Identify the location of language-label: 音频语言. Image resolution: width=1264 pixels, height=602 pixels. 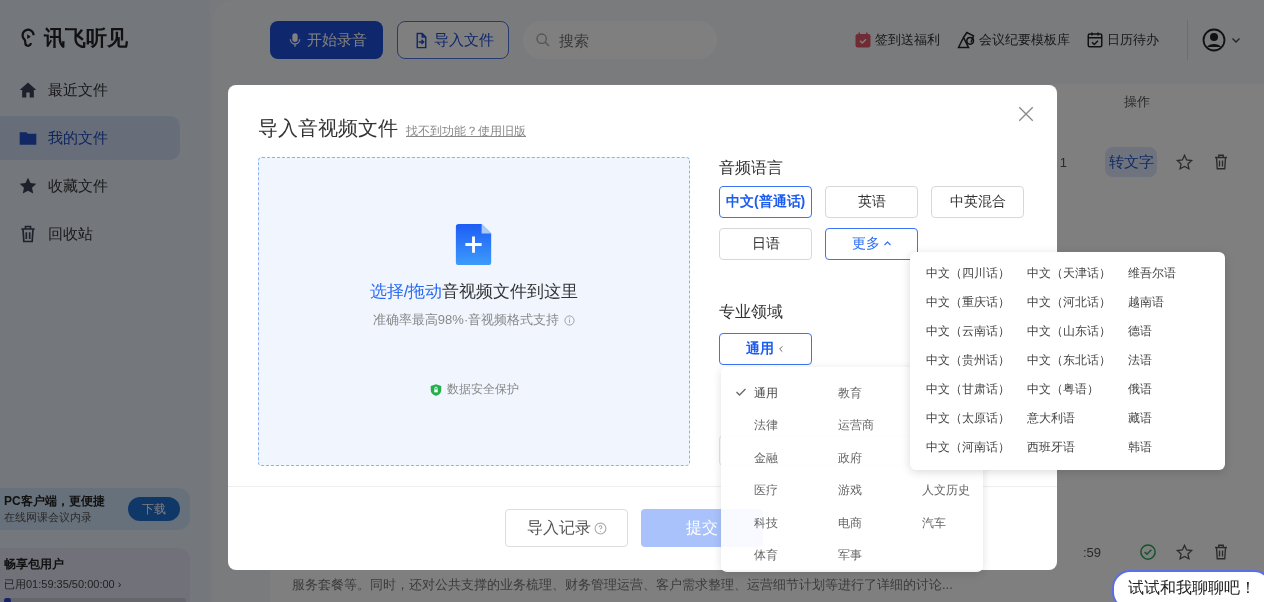
(751, 168).